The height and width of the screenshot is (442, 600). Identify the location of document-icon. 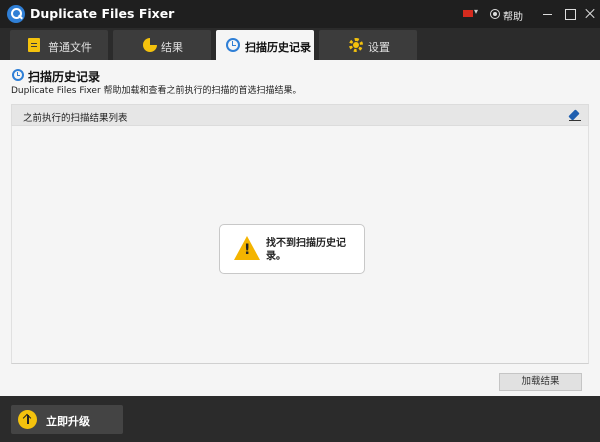
(34, 45).